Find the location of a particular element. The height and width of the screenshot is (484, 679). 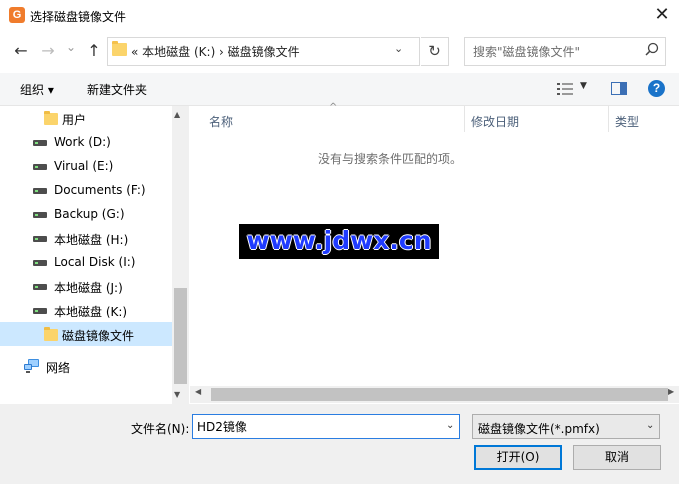

sidebar-item-drive-j: 本地磁盘 (J:) is located at coordinates (86, 286).